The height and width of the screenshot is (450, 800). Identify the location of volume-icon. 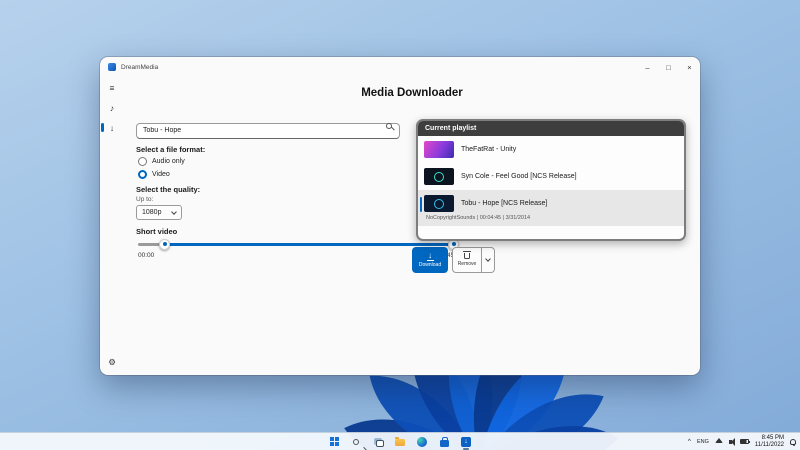
(731, 441).